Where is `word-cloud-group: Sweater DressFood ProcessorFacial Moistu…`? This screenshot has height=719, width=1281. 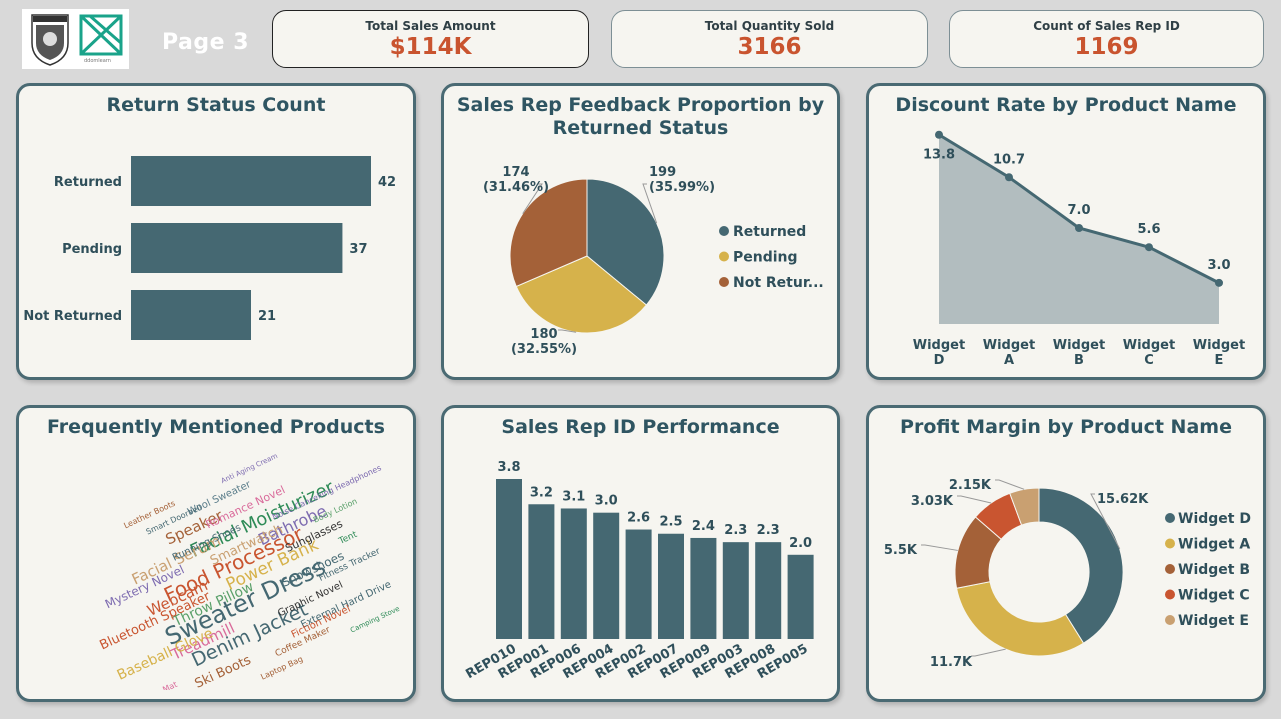 word-cloud-group: Sweater DressFood ProcessorFacial Moistu… is located at coordinates (249, 571).